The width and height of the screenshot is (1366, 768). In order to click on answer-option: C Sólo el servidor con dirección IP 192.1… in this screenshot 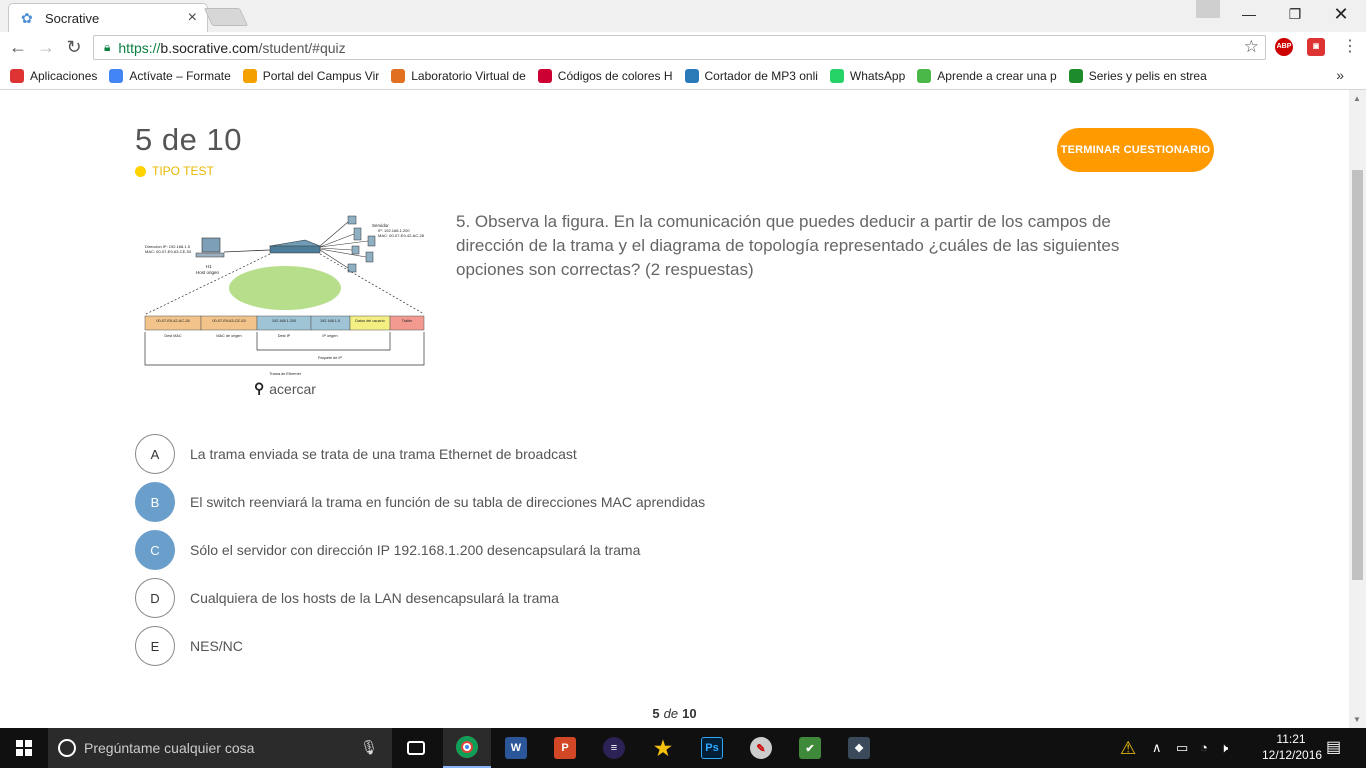, I will do `click(535, 550)`.